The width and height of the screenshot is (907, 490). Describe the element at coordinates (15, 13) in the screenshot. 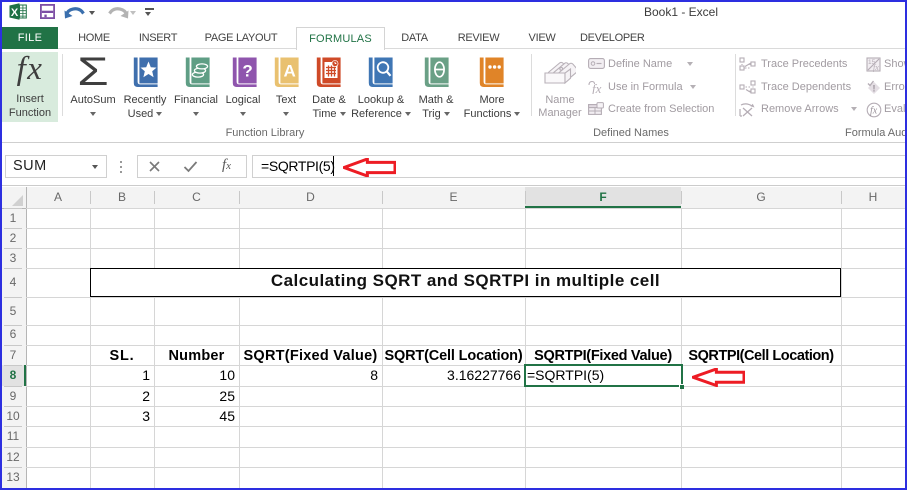

I see `svg-text: X` at that location.